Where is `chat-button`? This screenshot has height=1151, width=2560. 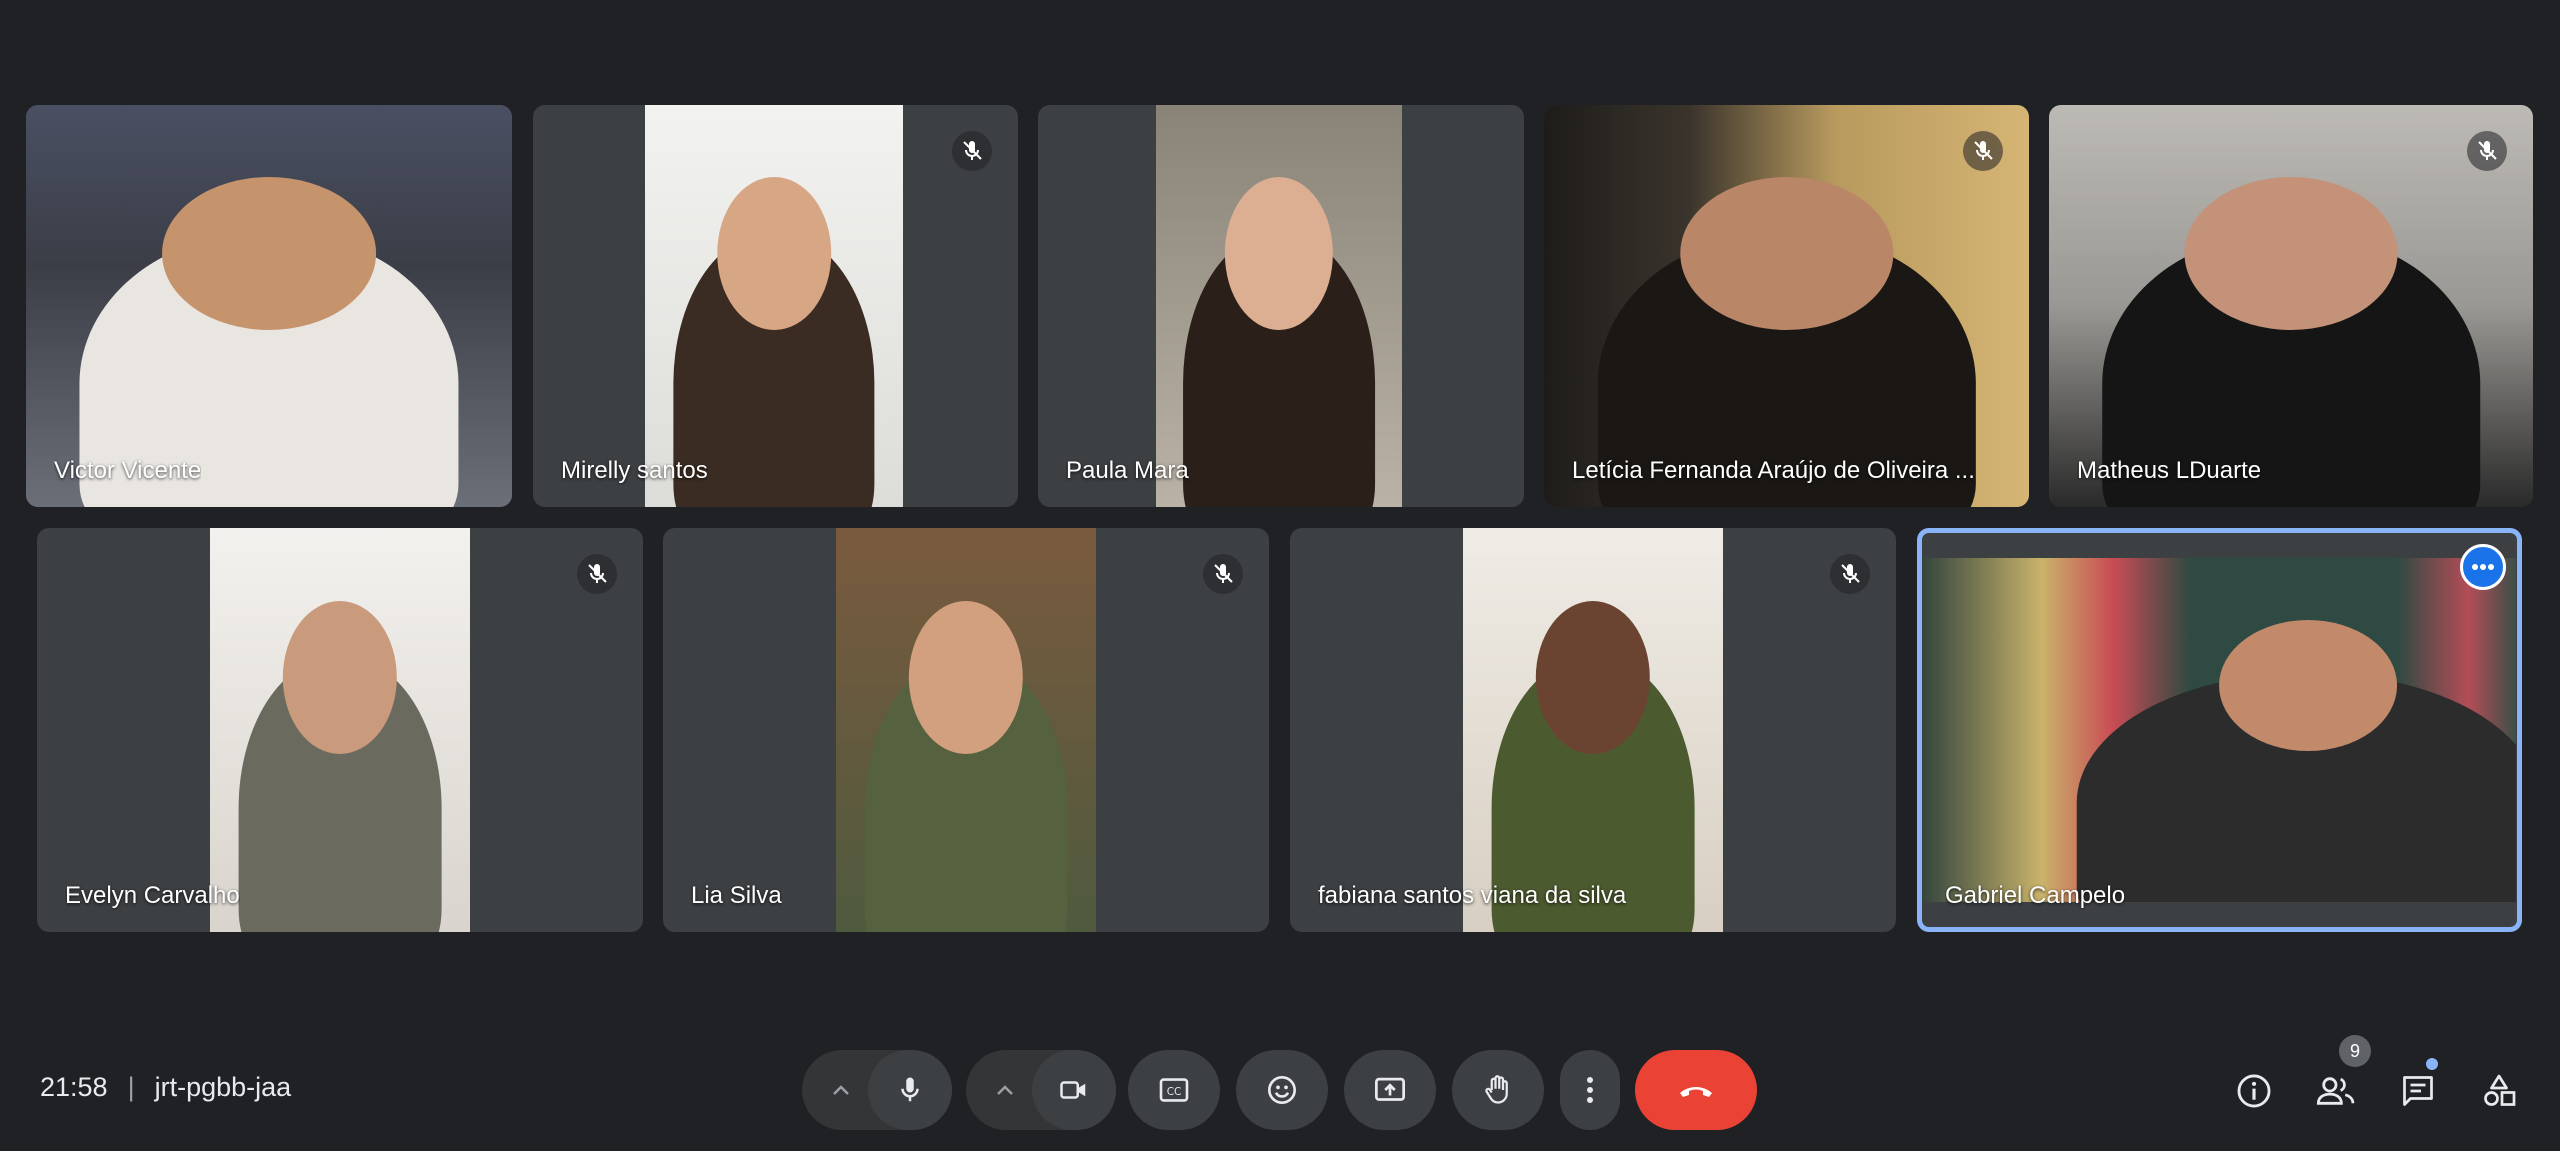 chat-button is located at coordinates (2418, 1091).